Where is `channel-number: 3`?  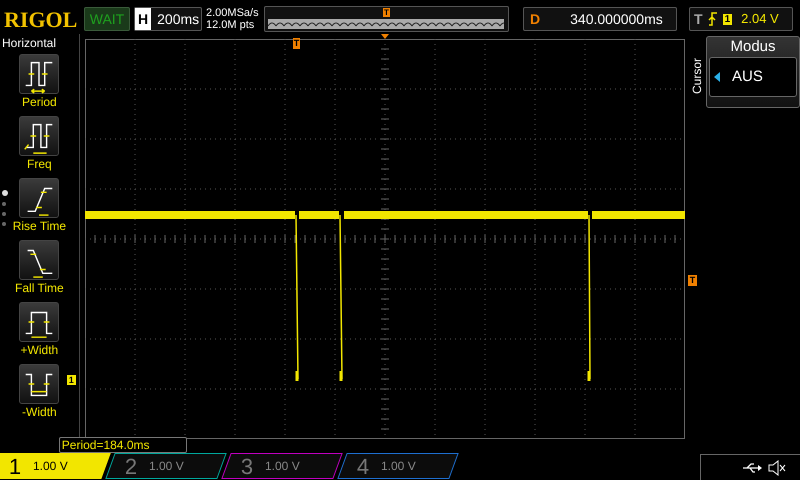 channel-number: 3 is located at coordinates (247, 466).